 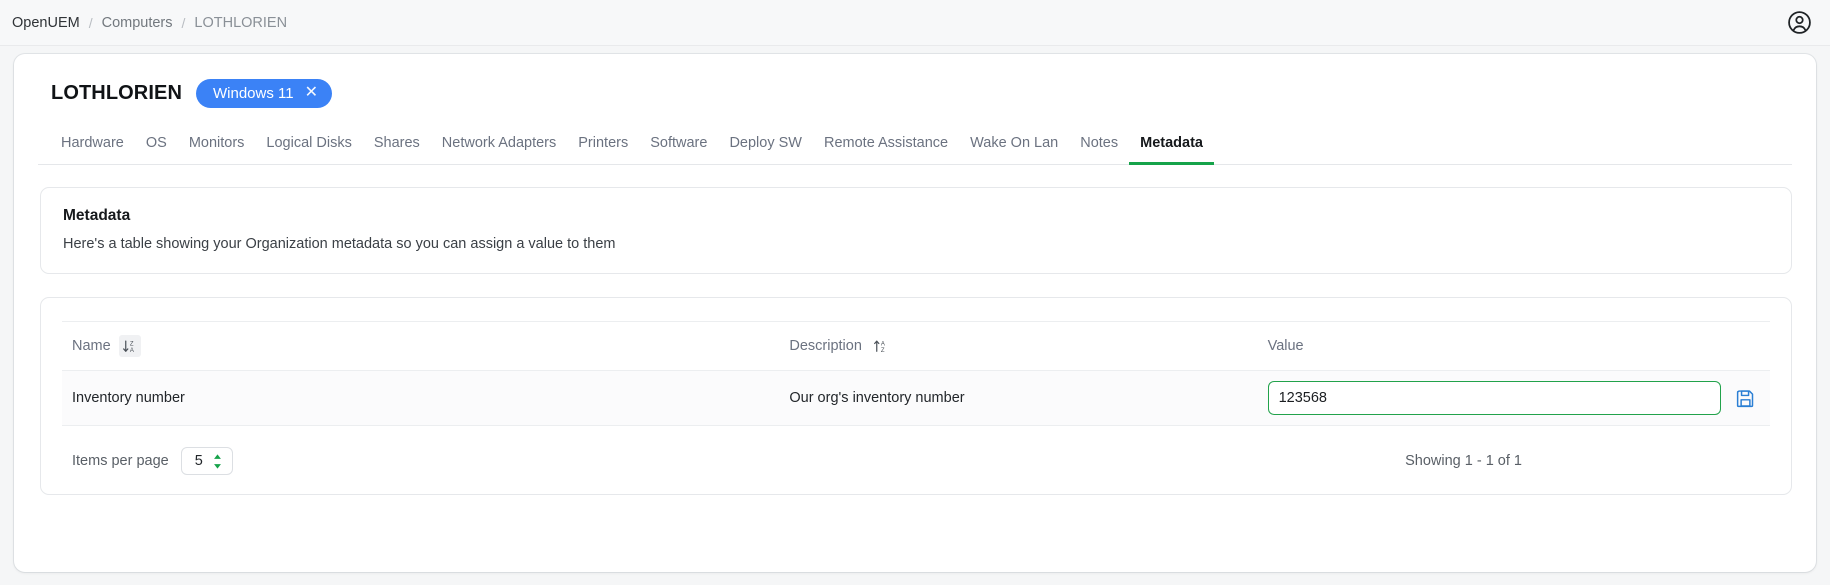 I want to click on save-floppy-icon, so click(x=1747, y=398).